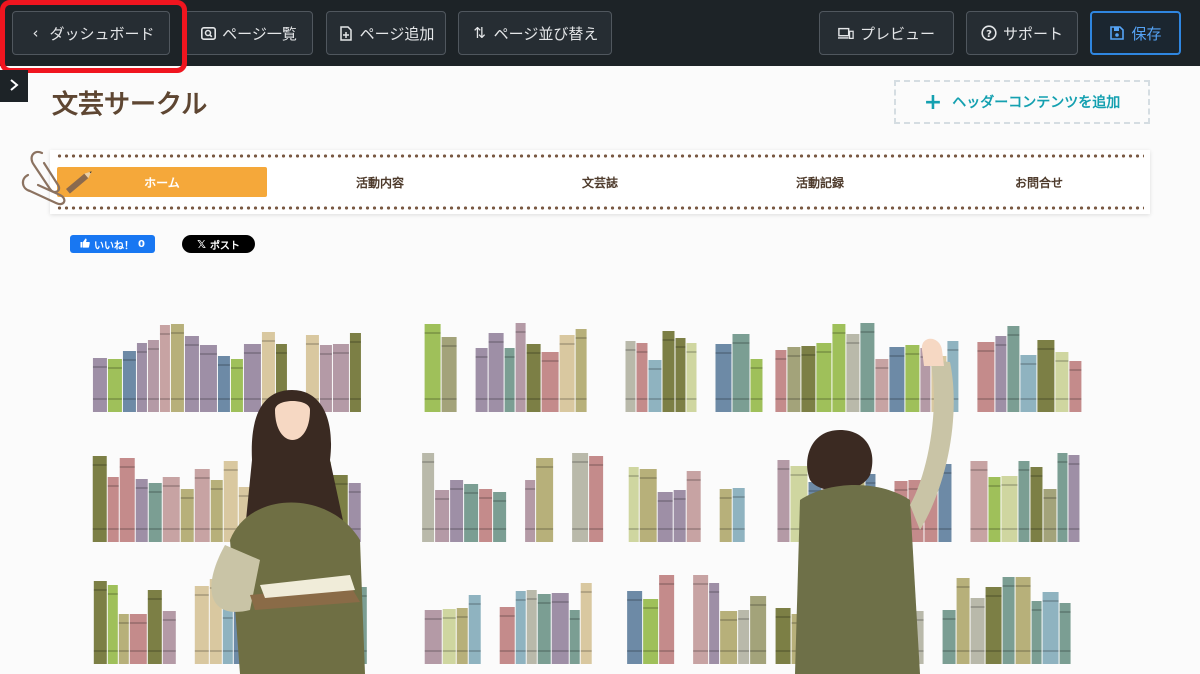 This screenshot has height=674, width=1200. I want to click on site-title: 文芸サークル, so click(129, 102).